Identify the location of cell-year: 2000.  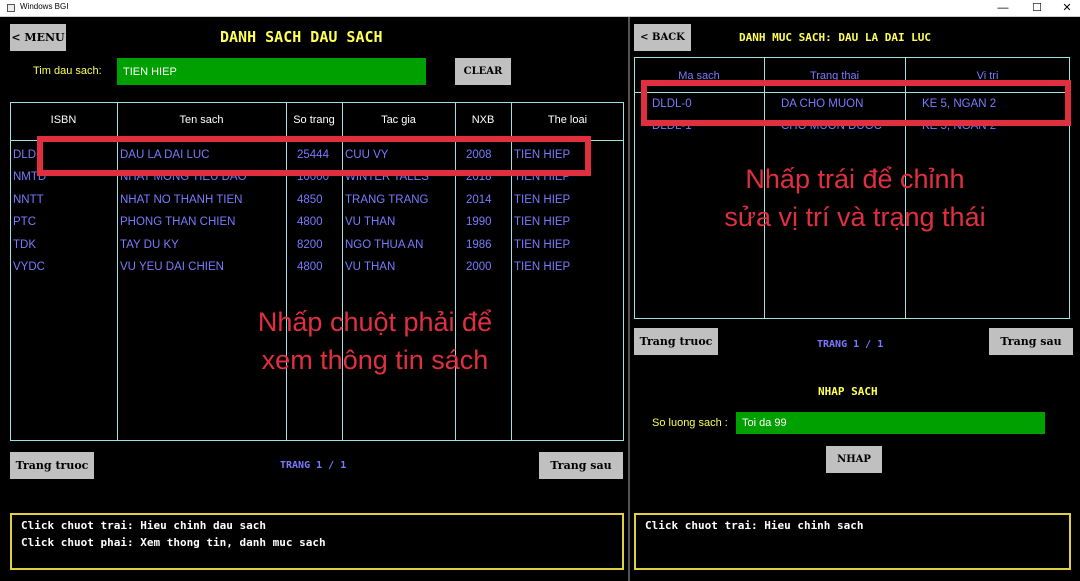
(479, 267).